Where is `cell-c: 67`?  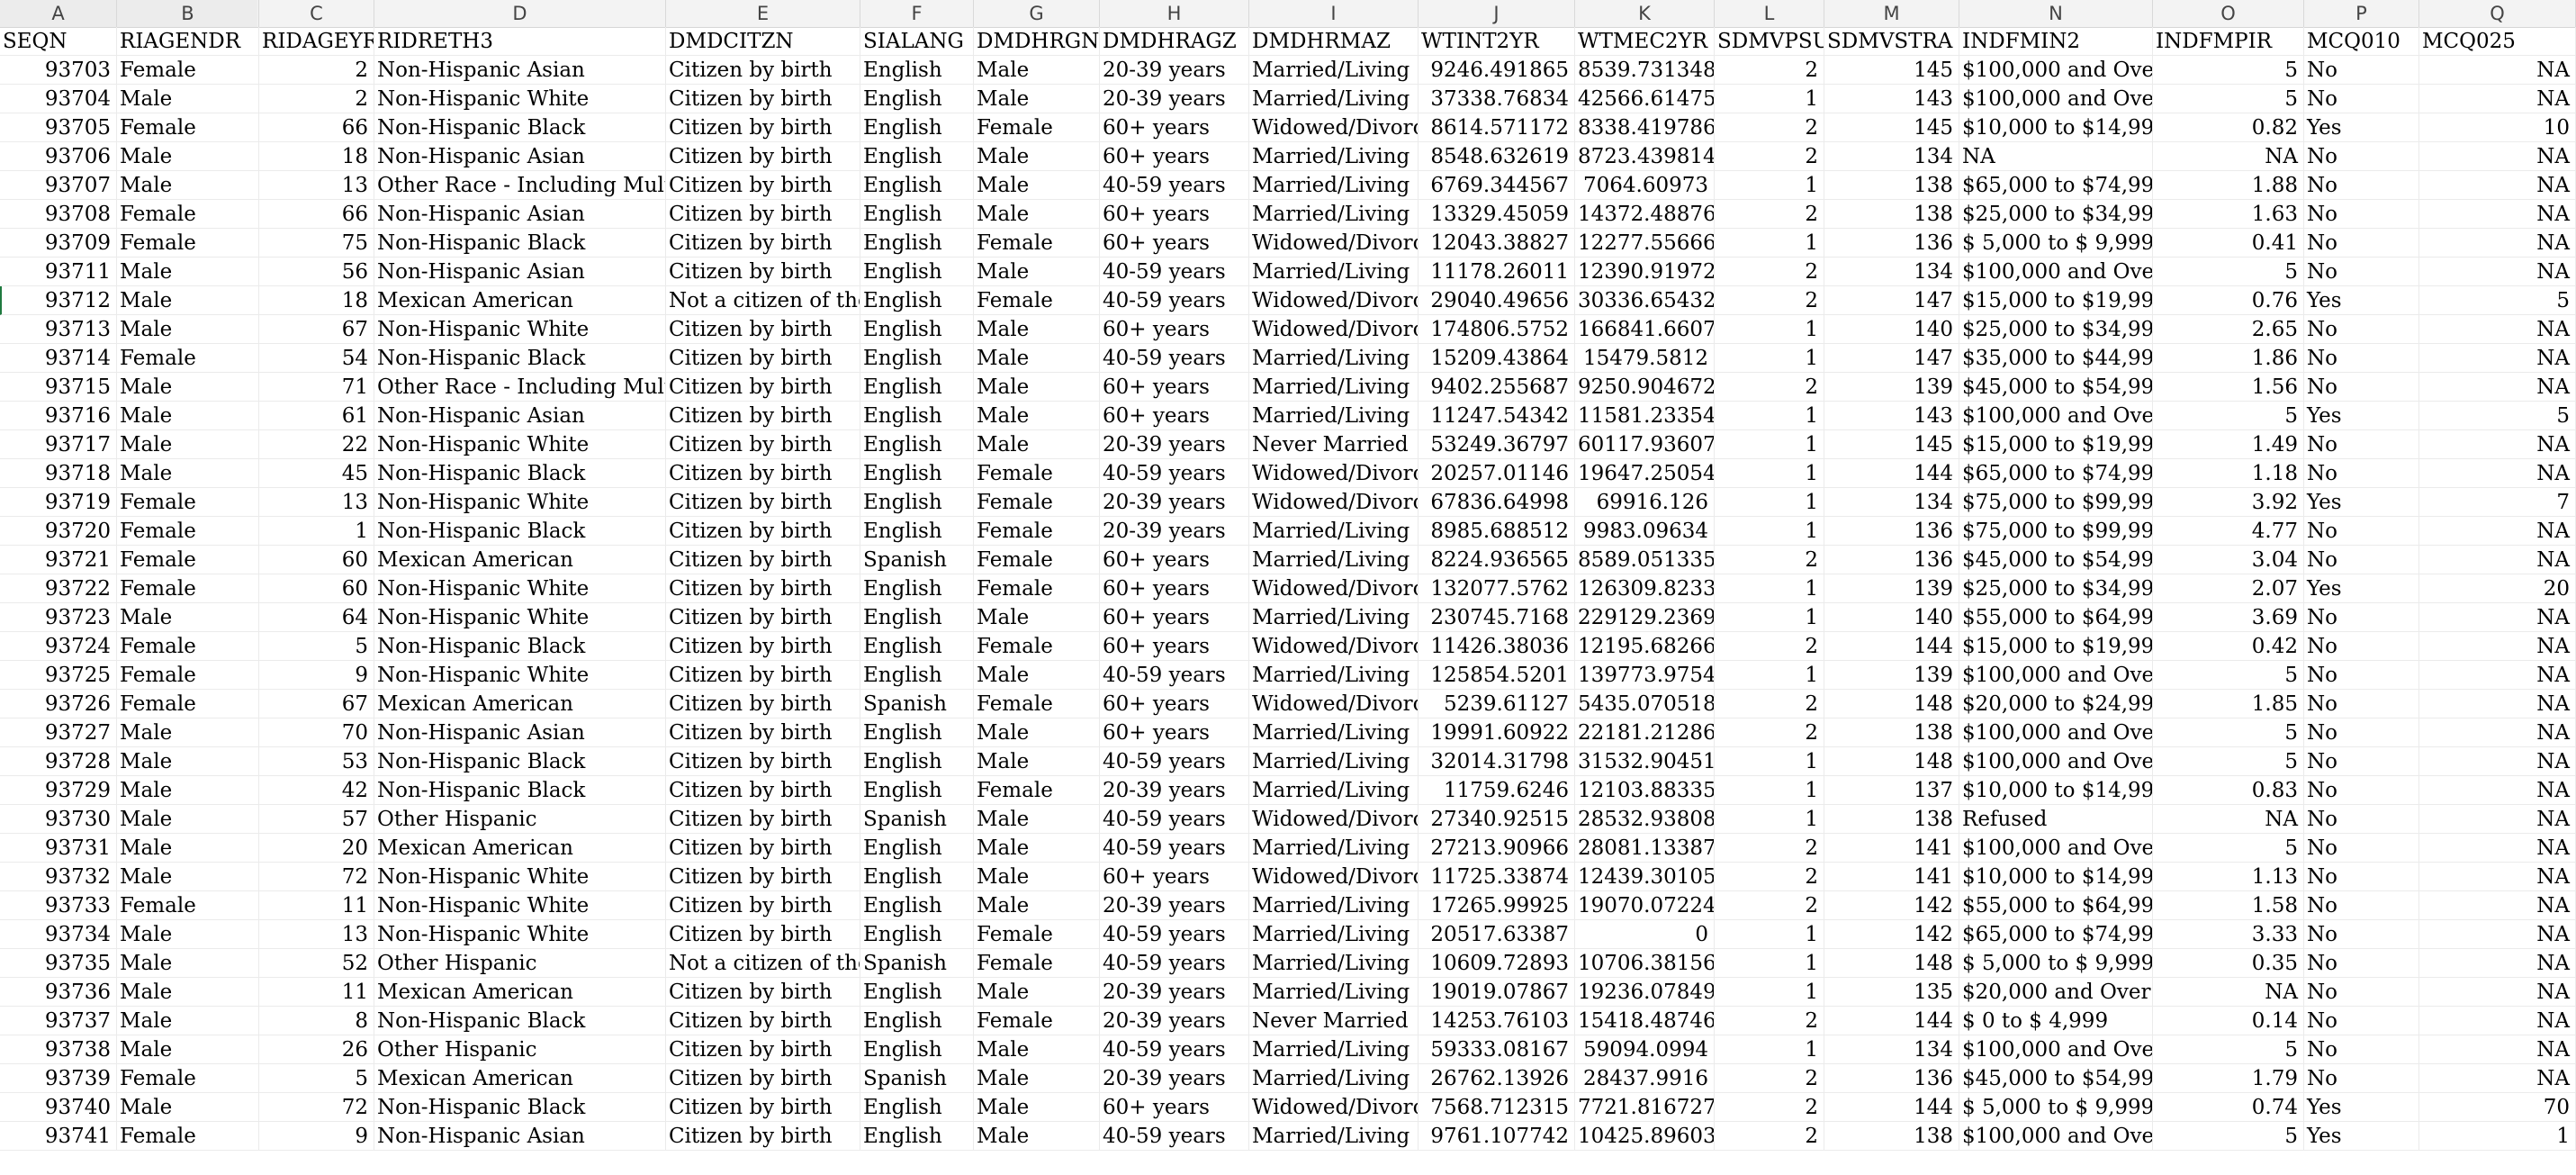
cell-c: 67 is located at coordinates (316, 329).